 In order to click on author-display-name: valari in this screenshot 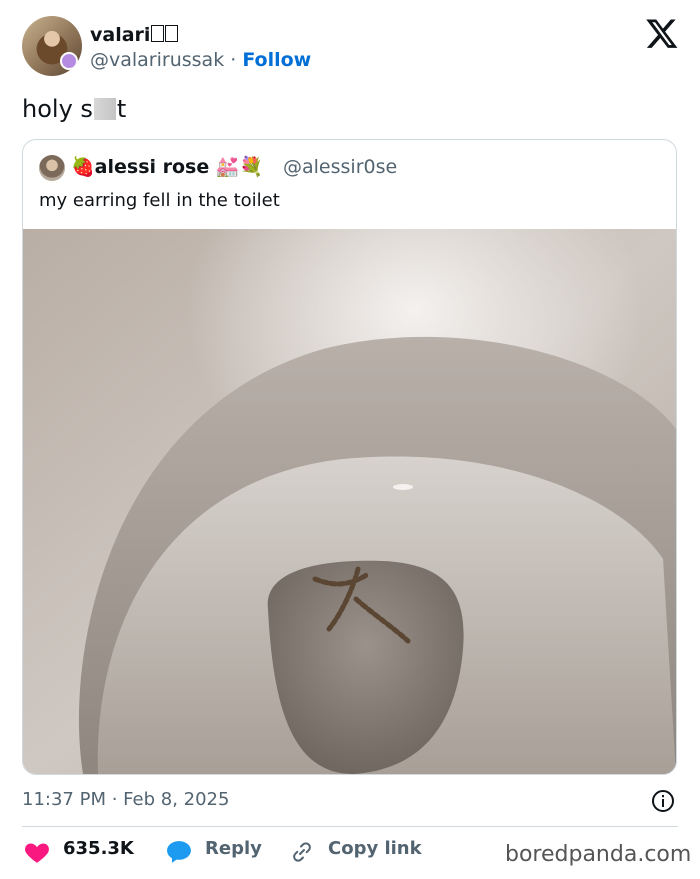, I will do `click(134, 35)`.